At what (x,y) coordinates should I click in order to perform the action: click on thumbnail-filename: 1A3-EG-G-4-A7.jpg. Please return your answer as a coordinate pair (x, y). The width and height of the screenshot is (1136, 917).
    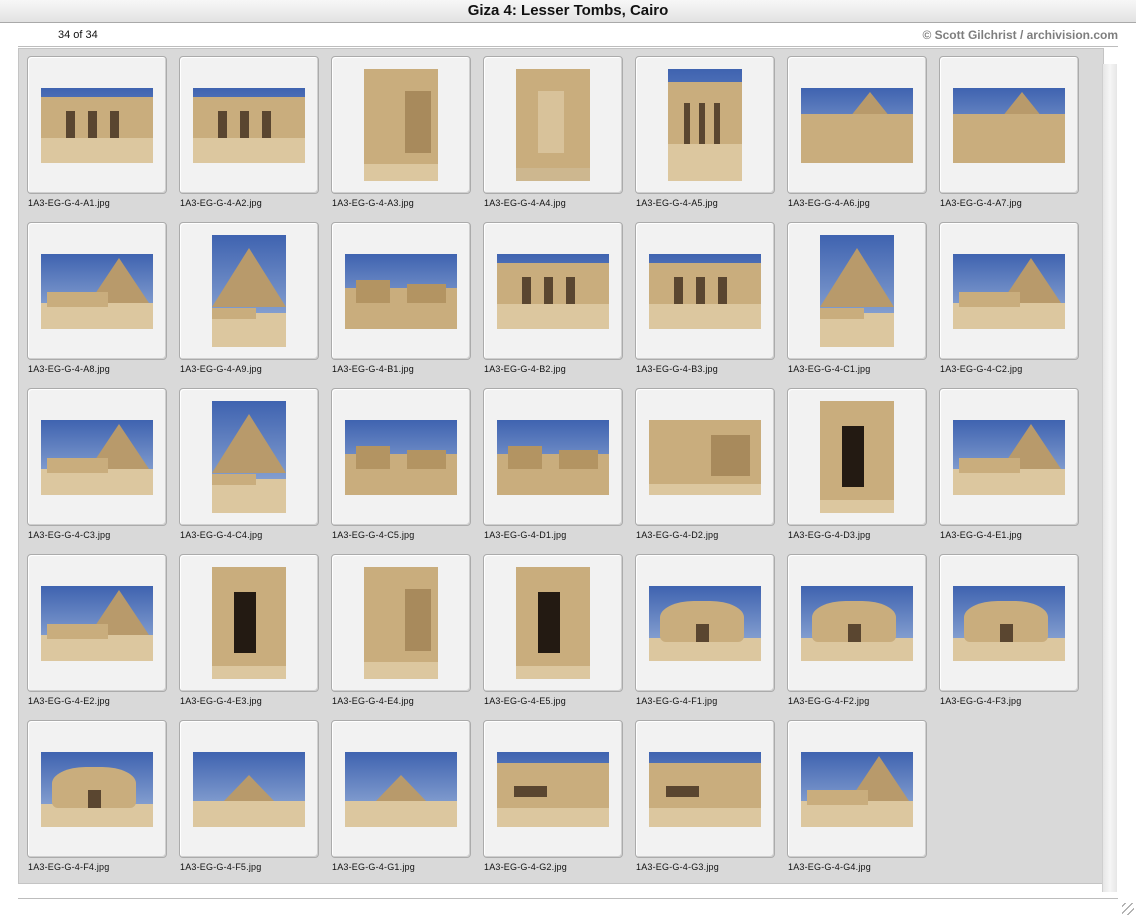
    Looking at the image, I should click on (981, 203).